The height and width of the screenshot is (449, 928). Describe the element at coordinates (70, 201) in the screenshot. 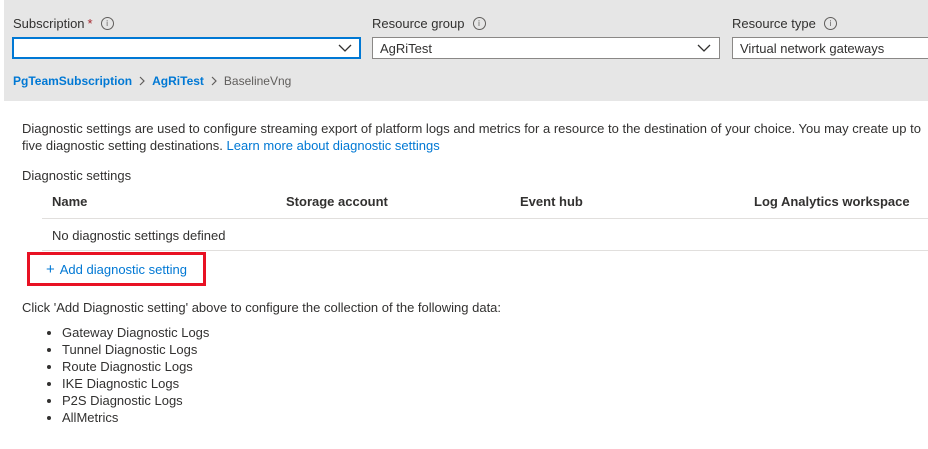

I see `column-header-name: Name` at that location.